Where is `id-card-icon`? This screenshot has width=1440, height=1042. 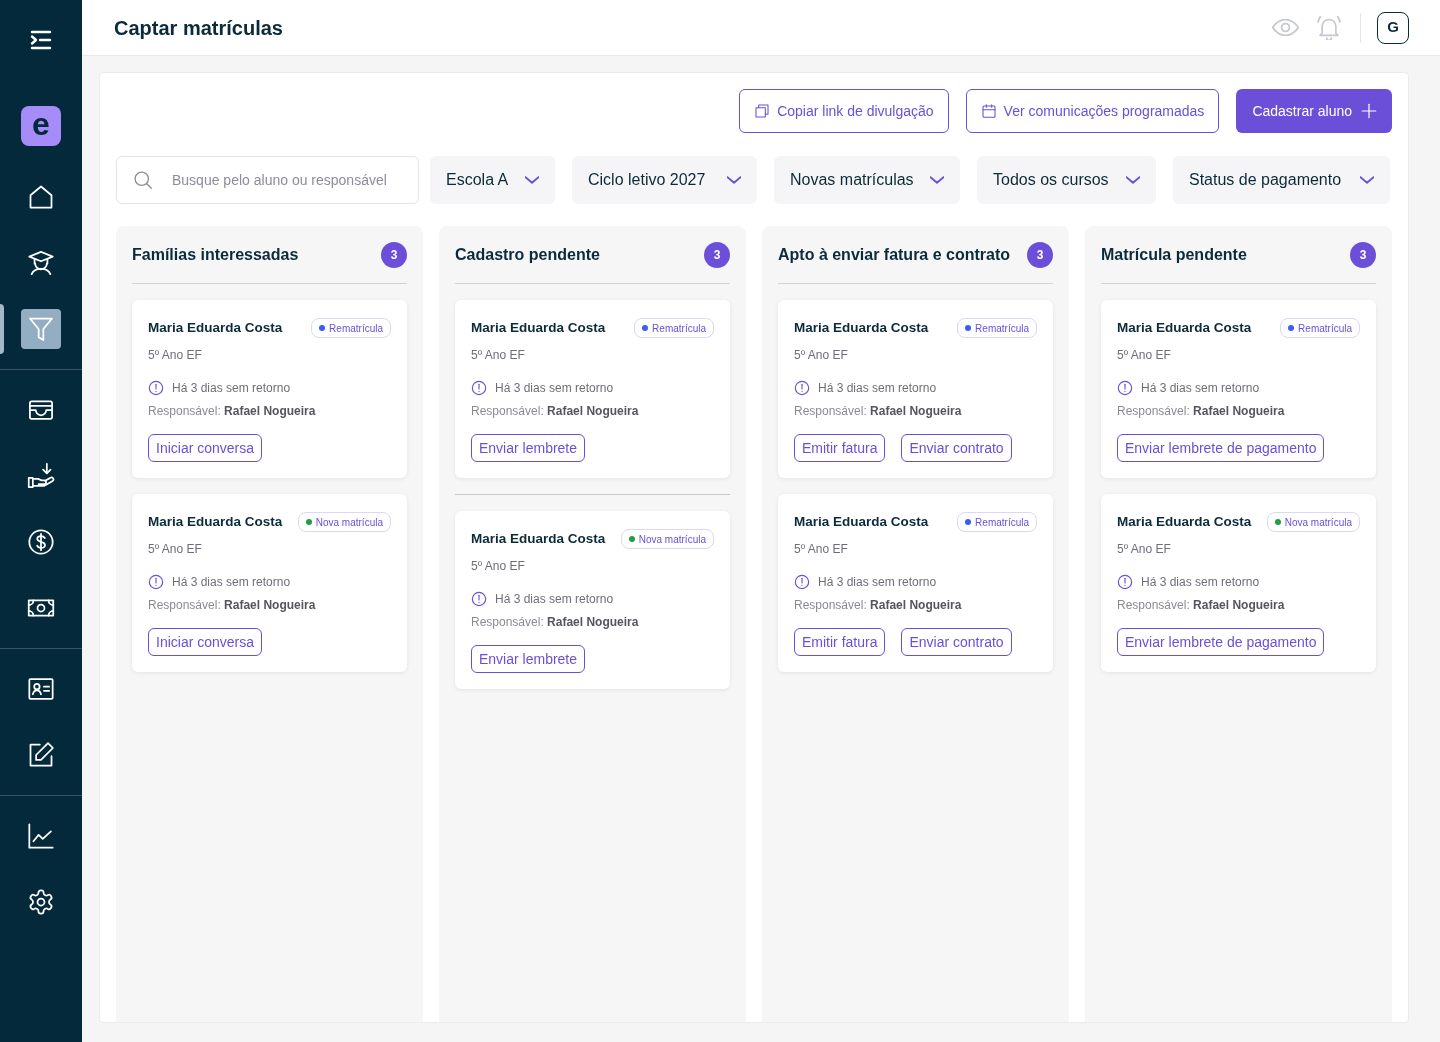
id-card-icon is located at coordinates (41, 689).